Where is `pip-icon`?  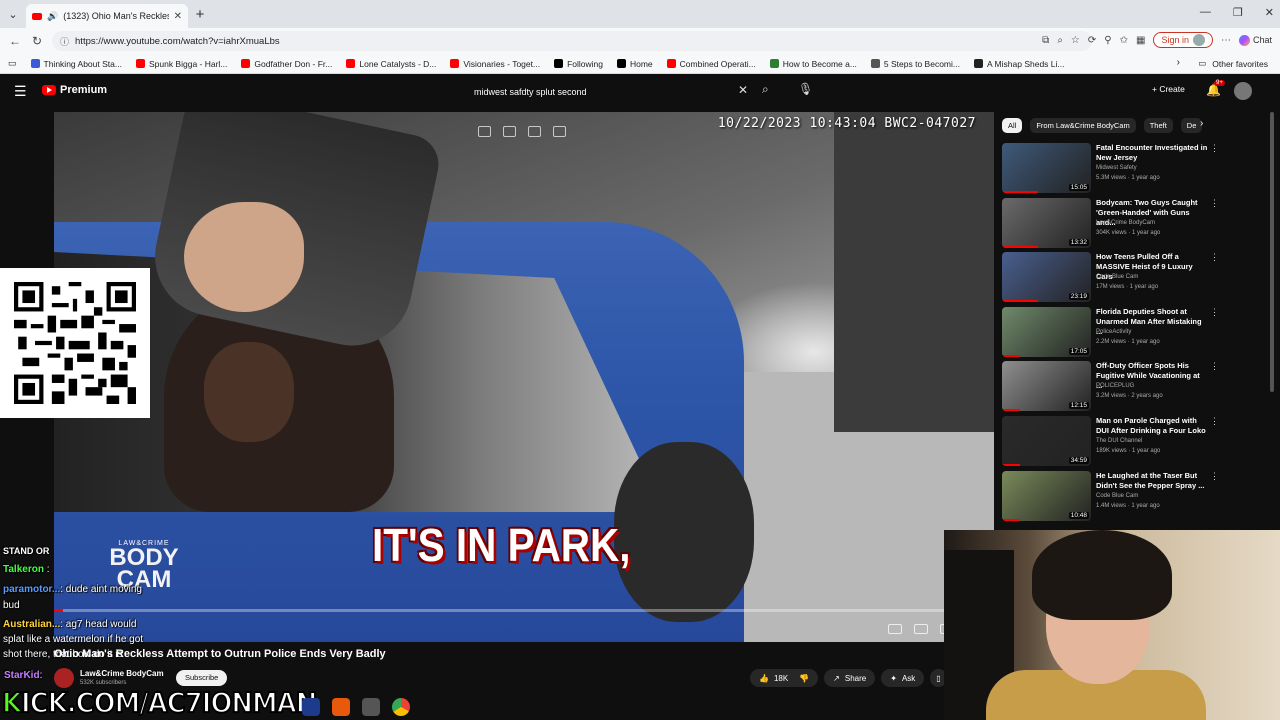 pip-icon is located at coordinates (509, 131).